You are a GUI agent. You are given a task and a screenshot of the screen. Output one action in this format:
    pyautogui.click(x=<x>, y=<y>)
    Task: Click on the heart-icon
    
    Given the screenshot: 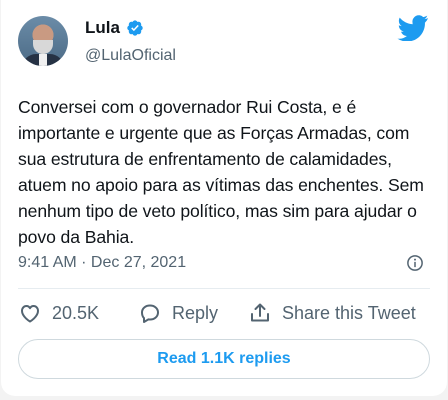 What is the action you would take?
    pyautogui.click(x=30, y=314)
    